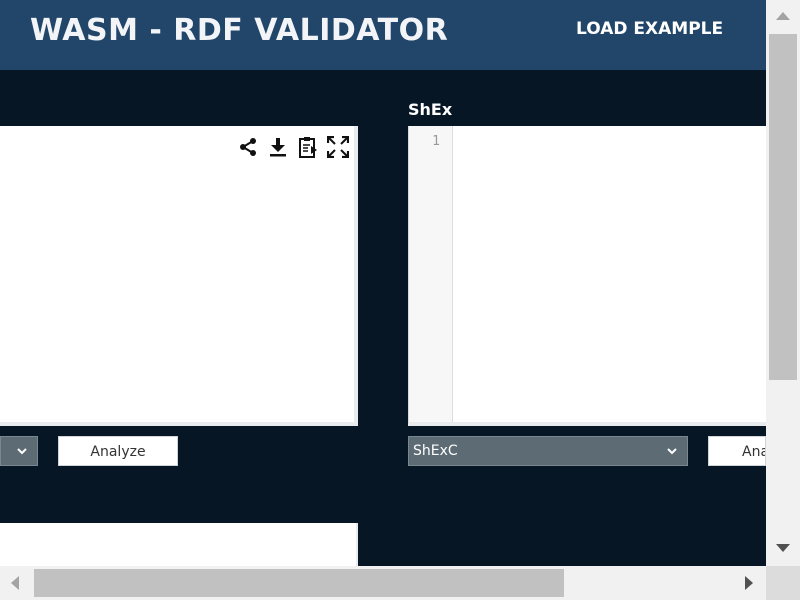 This screenshot has height=600, width=800. I want to click on vertical-scrollbar, so click(783, 283).